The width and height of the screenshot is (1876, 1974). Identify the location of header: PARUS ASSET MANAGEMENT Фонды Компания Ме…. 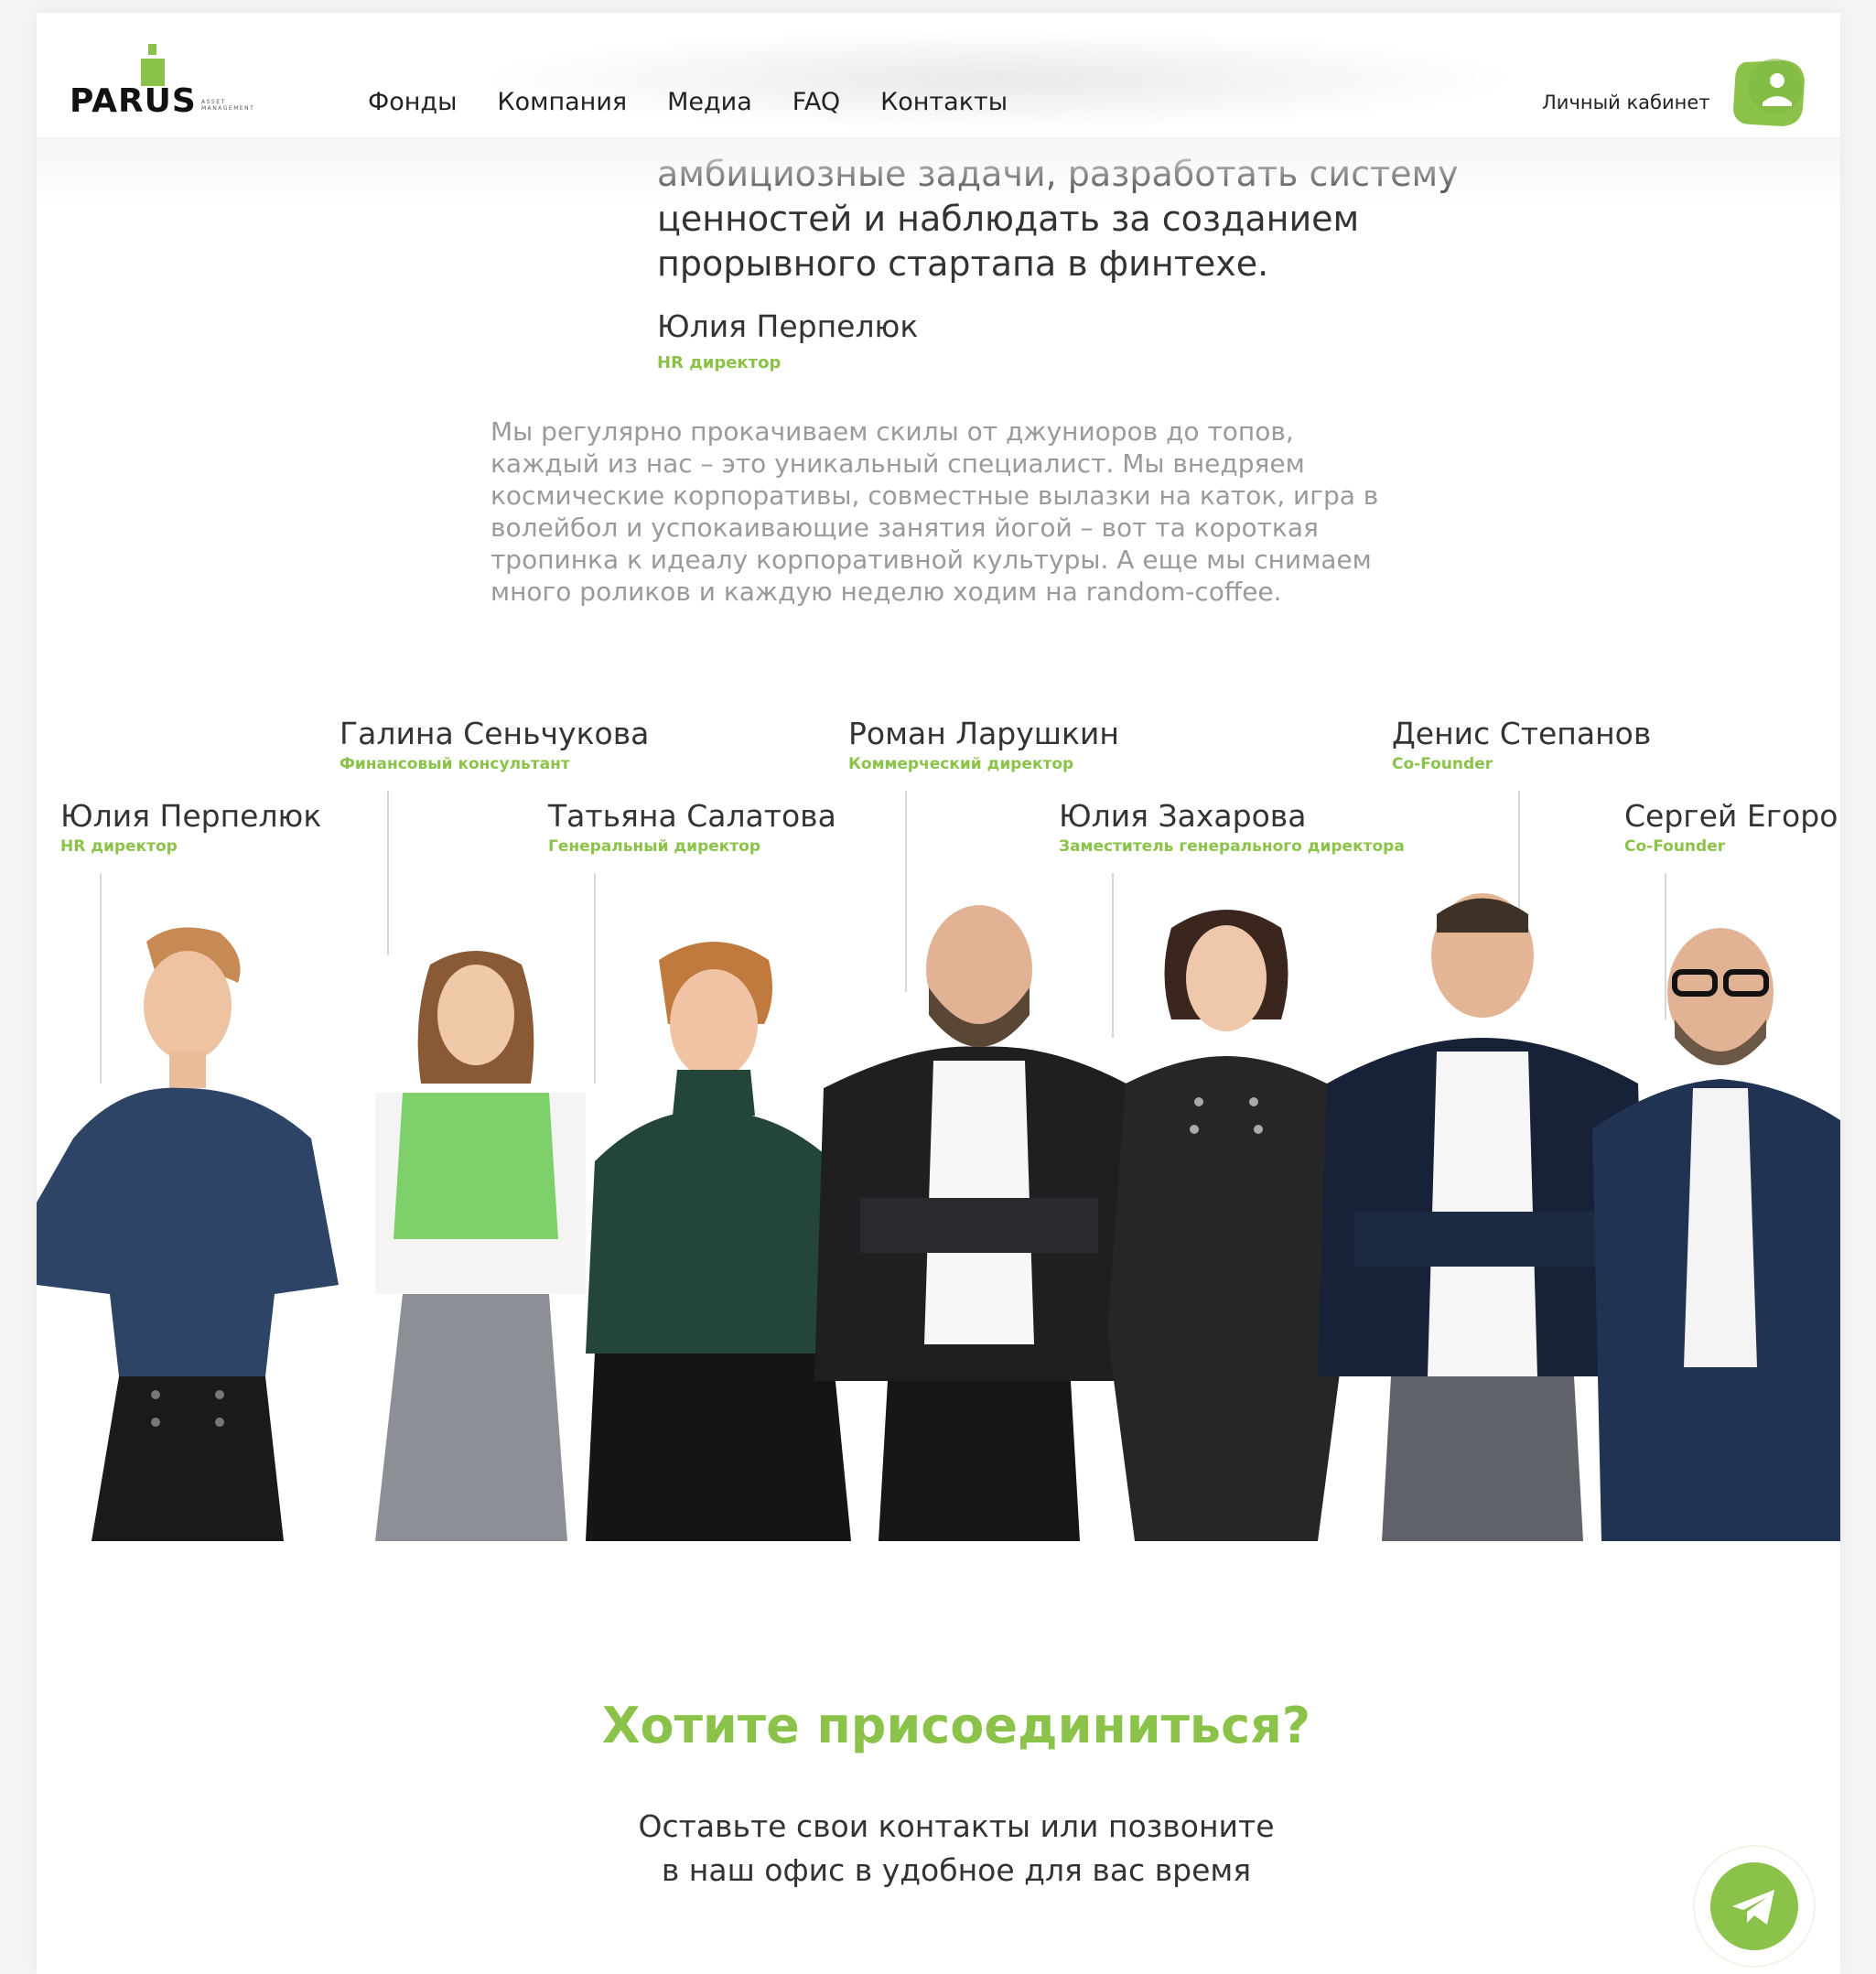
(939, 75).